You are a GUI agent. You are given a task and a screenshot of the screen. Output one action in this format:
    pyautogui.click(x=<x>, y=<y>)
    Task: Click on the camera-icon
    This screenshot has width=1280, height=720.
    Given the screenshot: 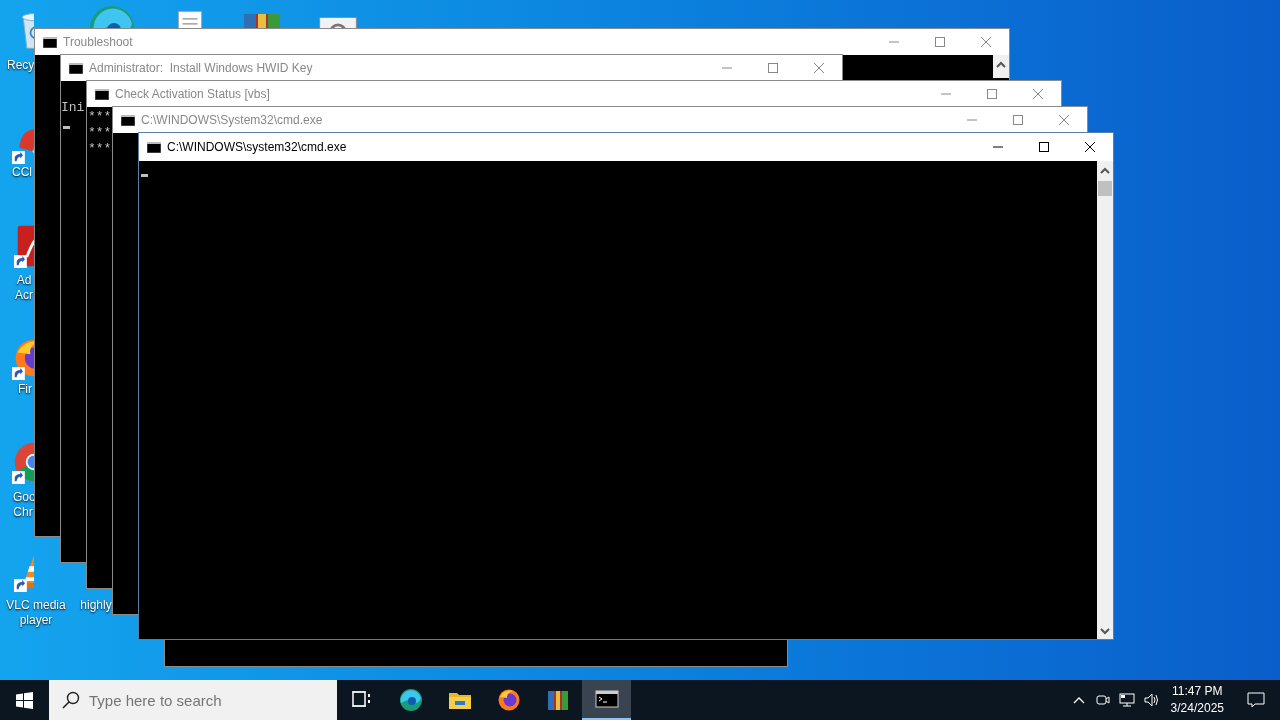 What is the action you would take?
    pyautogui.click(x=1102, y=700)
    